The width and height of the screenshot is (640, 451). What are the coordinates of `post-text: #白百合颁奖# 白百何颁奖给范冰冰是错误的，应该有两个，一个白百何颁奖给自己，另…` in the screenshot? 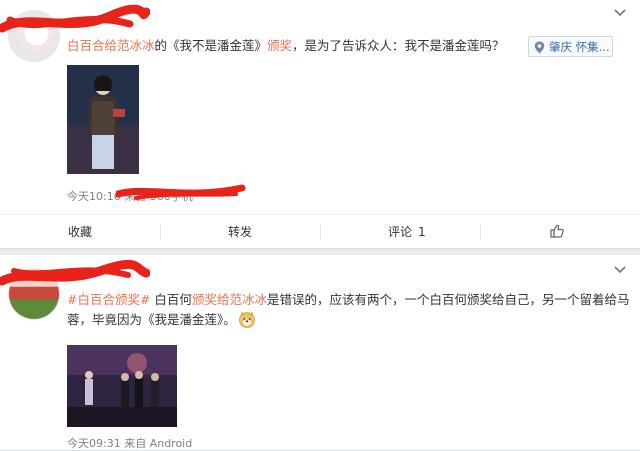 It's located at (348, 310).